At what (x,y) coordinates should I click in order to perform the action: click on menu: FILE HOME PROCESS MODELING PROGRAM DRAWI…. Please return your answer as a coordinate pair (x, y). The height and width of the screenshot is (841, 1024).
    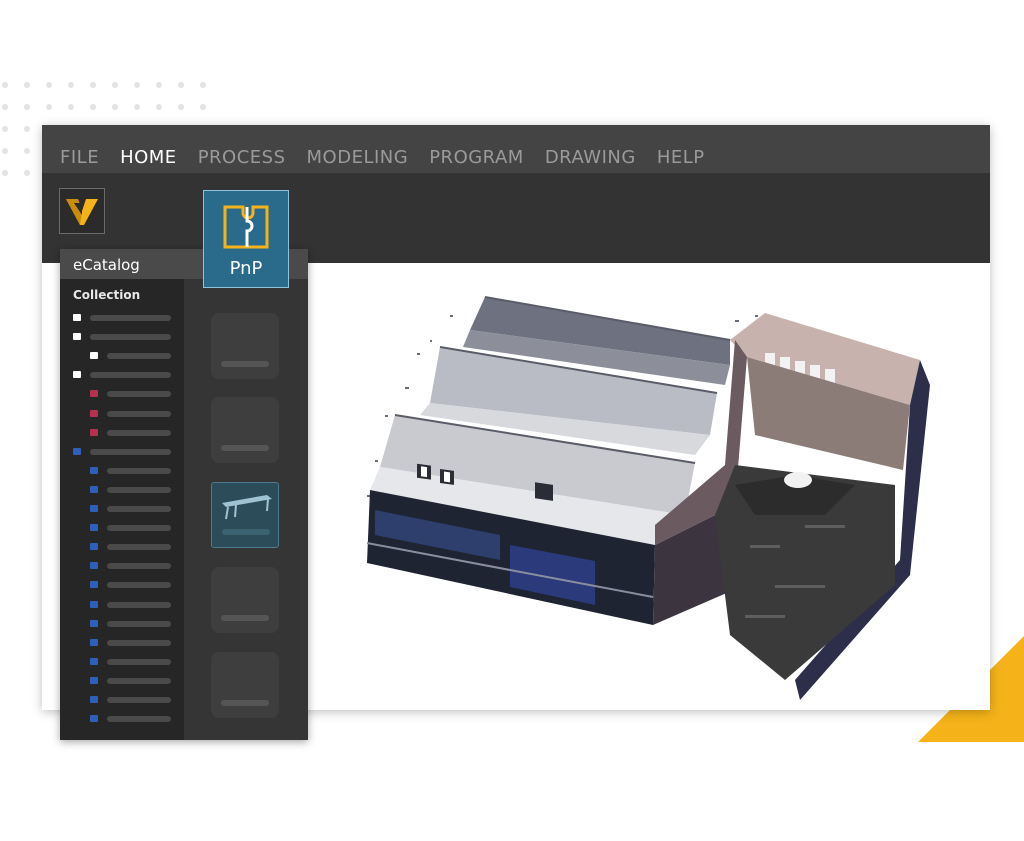
    Looking at the image, I should click on (393, 157).